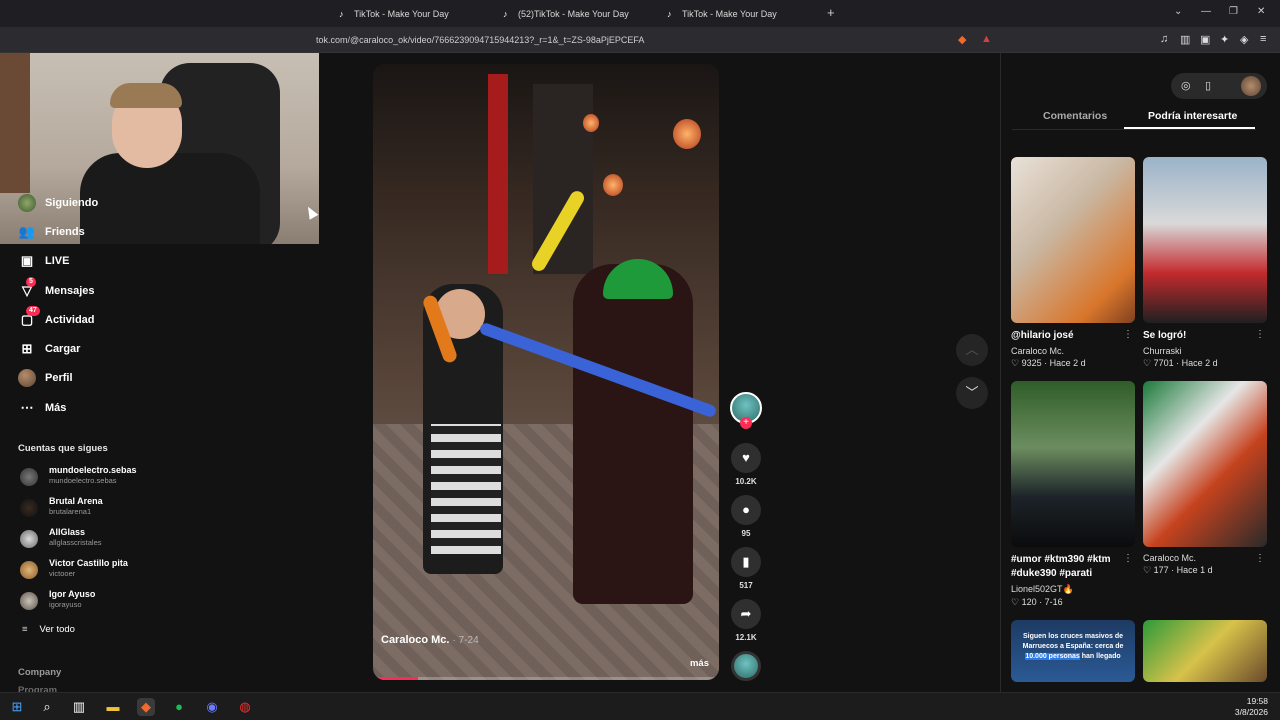 Image resolution: width=1280 pixels, height=720 pixels. I want to click on windows-start-icon: ⊞, so click(17, 707).